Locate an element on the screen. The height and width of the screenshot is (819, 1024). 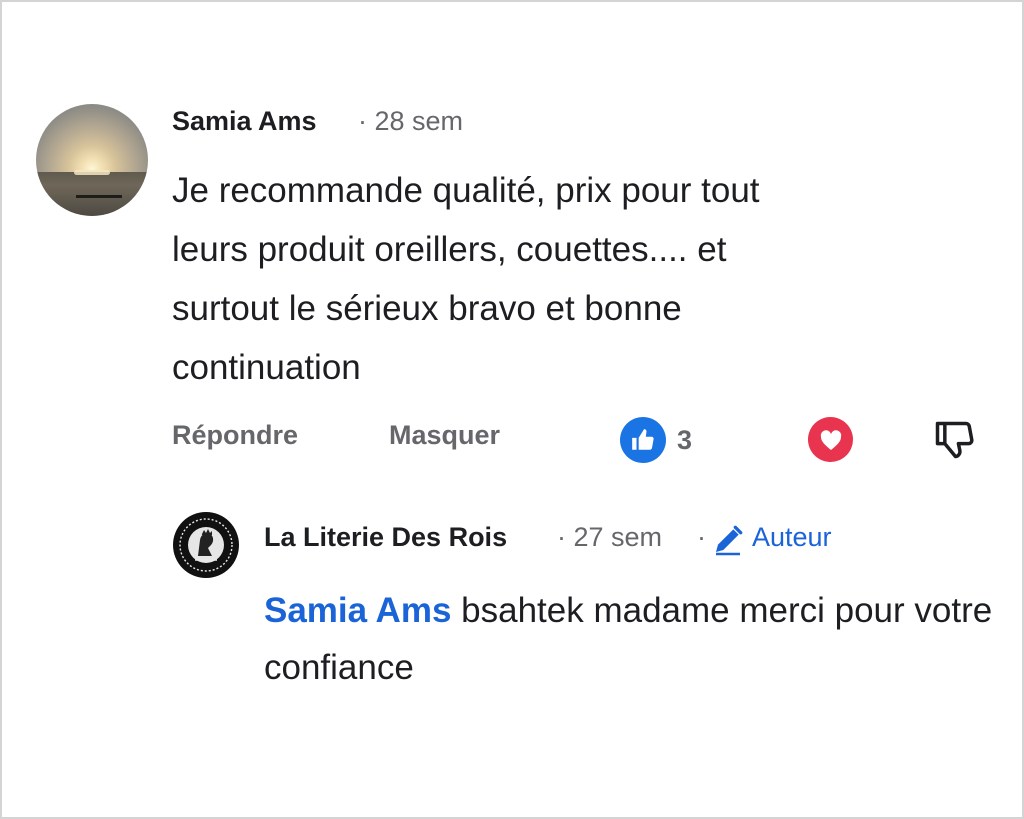
commenter-name: Samia Ams is located at coordinates (244, 121).